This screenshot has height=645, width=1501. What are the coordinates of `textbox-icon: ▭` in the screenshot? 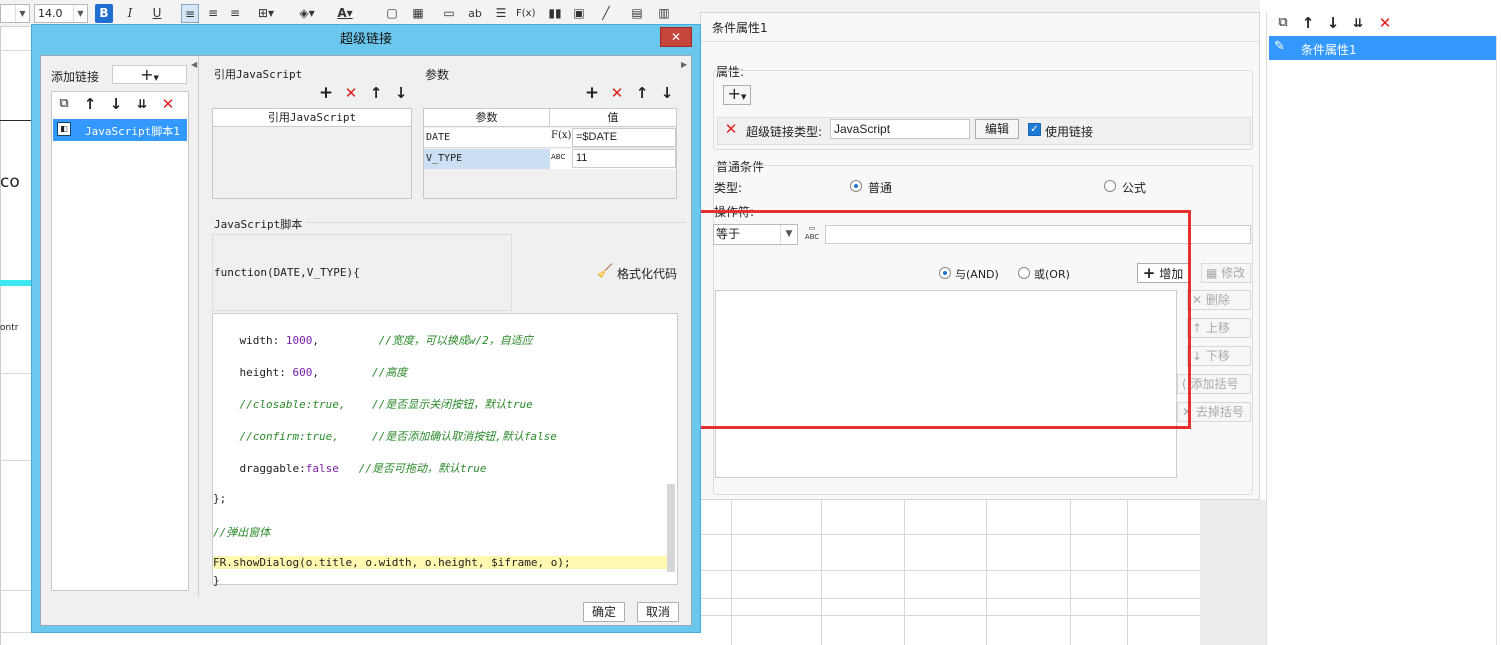 It's located at (449, 13).